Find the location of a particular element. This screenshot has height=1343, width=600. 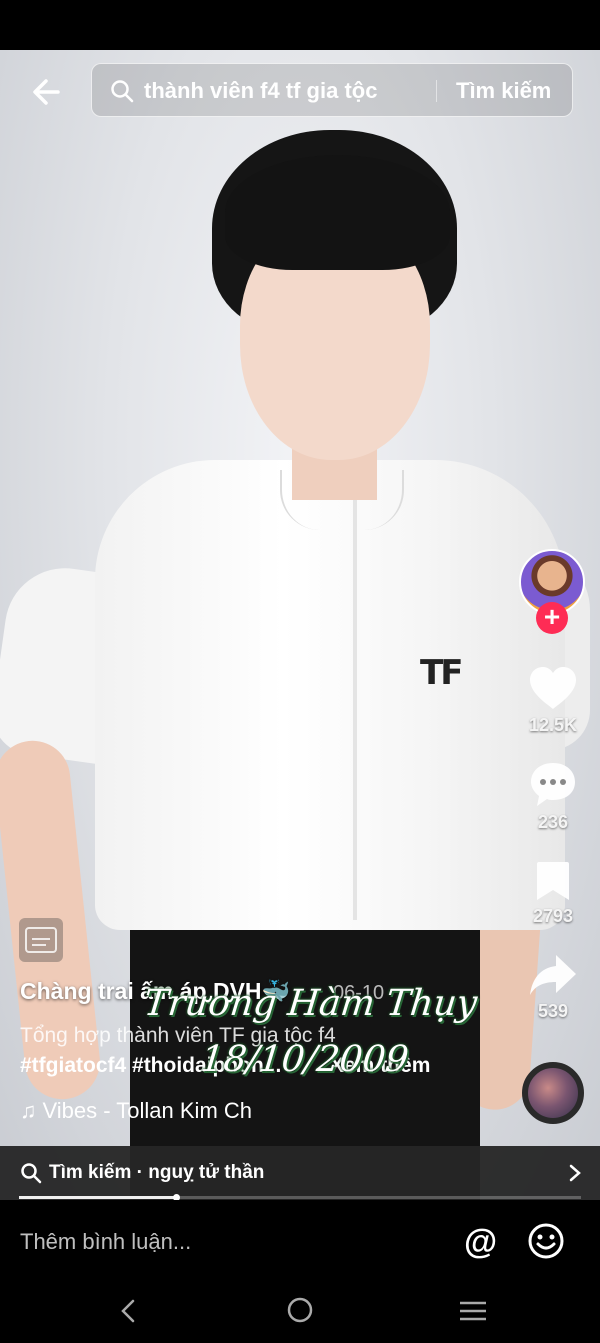

music-track: ♫ Vibes - Tollan Kim Ch is located at coordinates (136, 1111).